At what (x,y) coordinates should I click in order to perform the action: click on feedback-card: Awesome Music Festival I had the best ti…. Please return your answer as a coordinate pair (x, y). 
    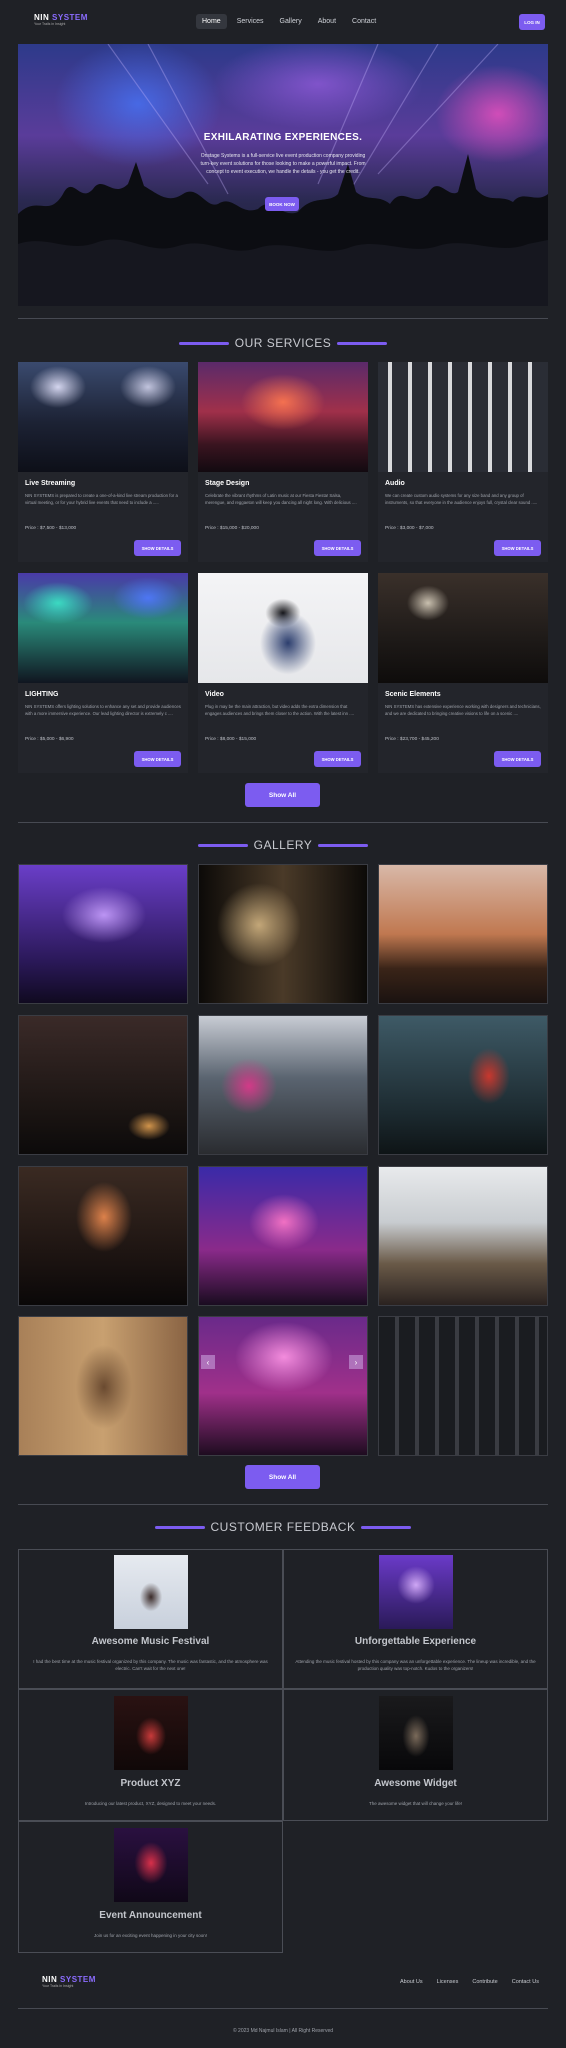
    Looking at the image, I should click on (150, 1619).